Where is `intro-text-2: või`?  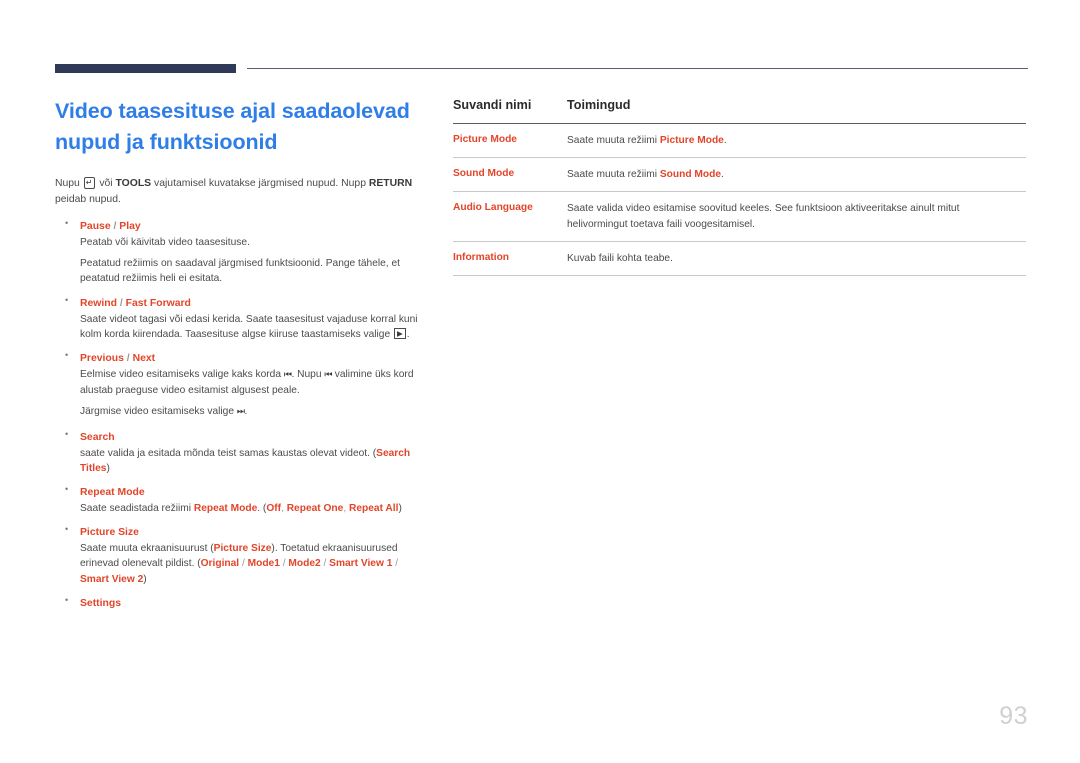
intro-text-2: või is located at coordinates (106, 183).